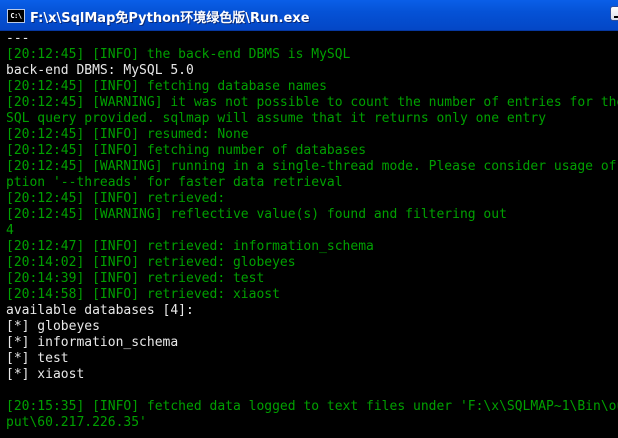 This screenshot has width=618, height=438. Describe the element at coordinates (616, 17) in the screenshot. I see `minimize-icon` at that location.